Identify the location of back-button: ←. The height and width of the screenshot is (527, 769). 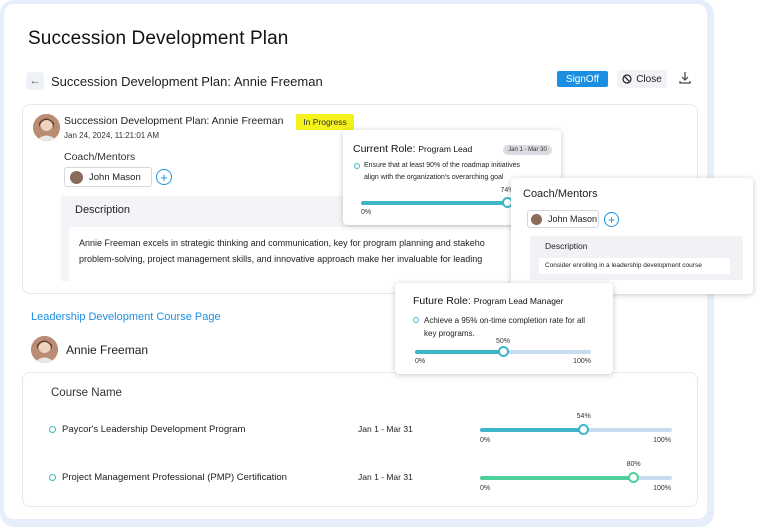
(35, 81).